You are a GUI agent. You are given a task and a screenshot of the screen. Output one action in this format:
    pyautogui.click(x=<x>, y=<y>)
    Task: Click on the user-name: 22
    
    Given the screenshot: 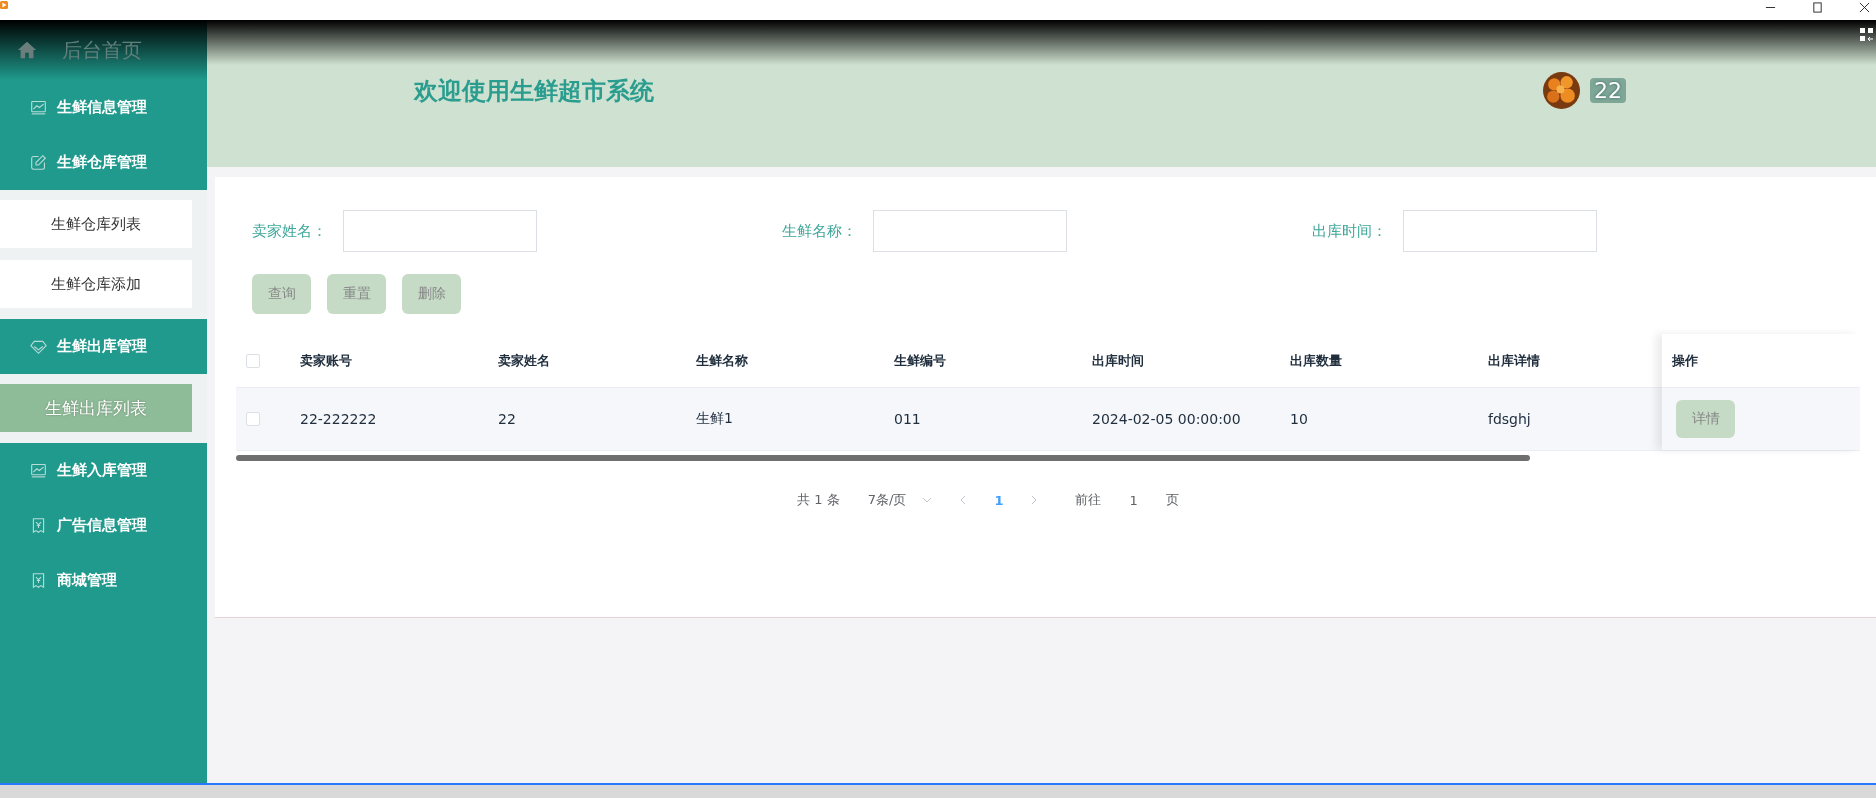 What is the action you would take?
    pyautogui.click(x=1608, y=90)
    